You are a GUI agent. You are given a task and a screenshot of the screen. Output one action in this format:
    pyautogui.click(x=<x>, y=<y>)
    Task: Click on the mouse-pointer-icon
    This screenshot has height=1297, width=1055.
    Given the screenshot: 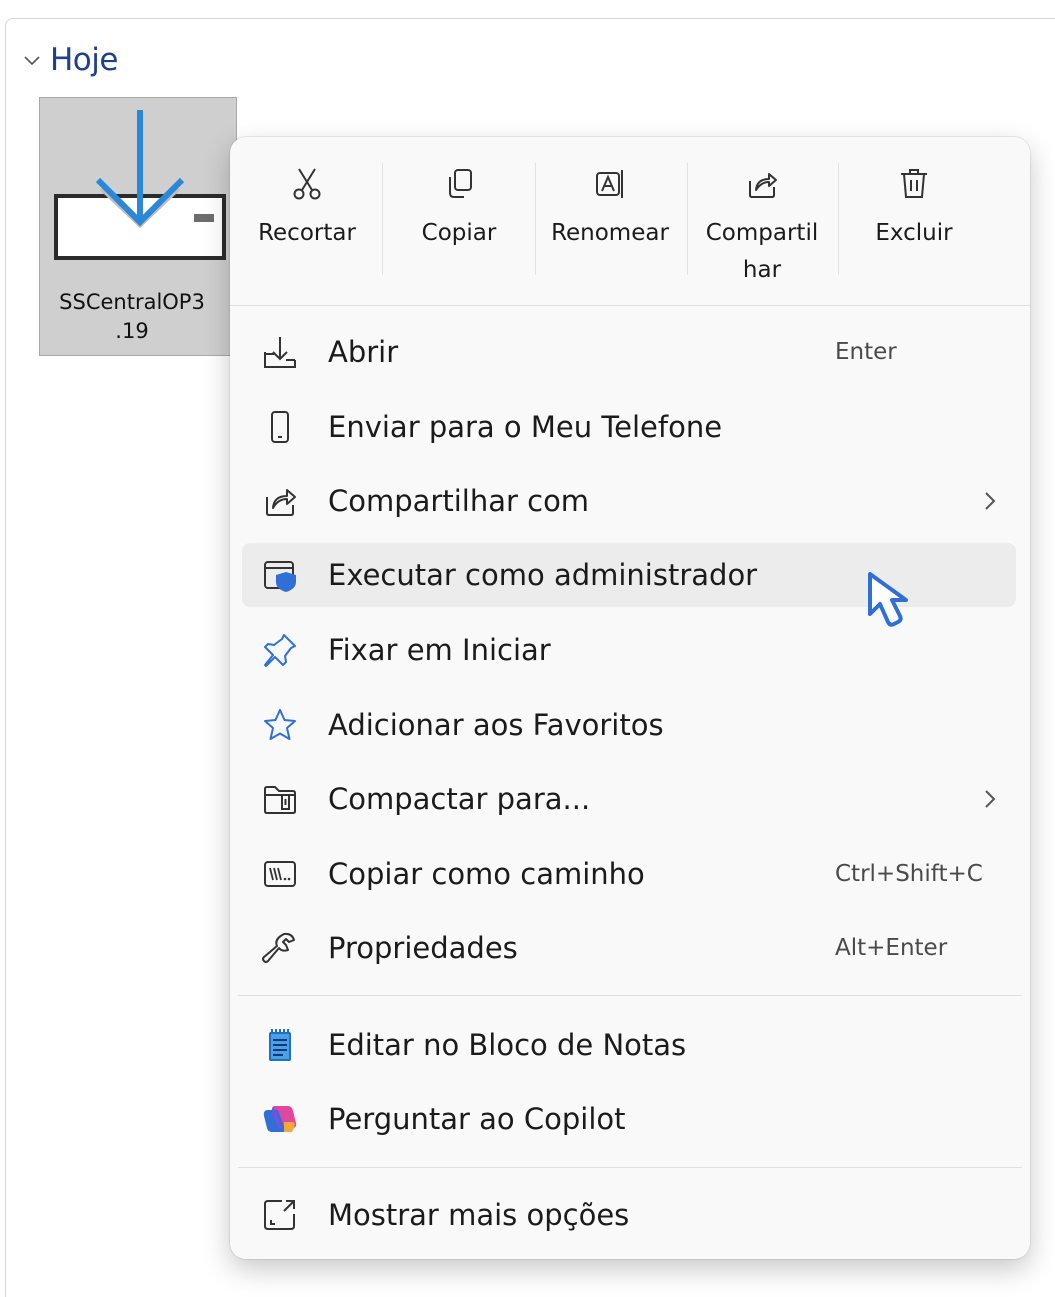 What is the action you would take?
    pyautogui.click(x=888, y=599)
    